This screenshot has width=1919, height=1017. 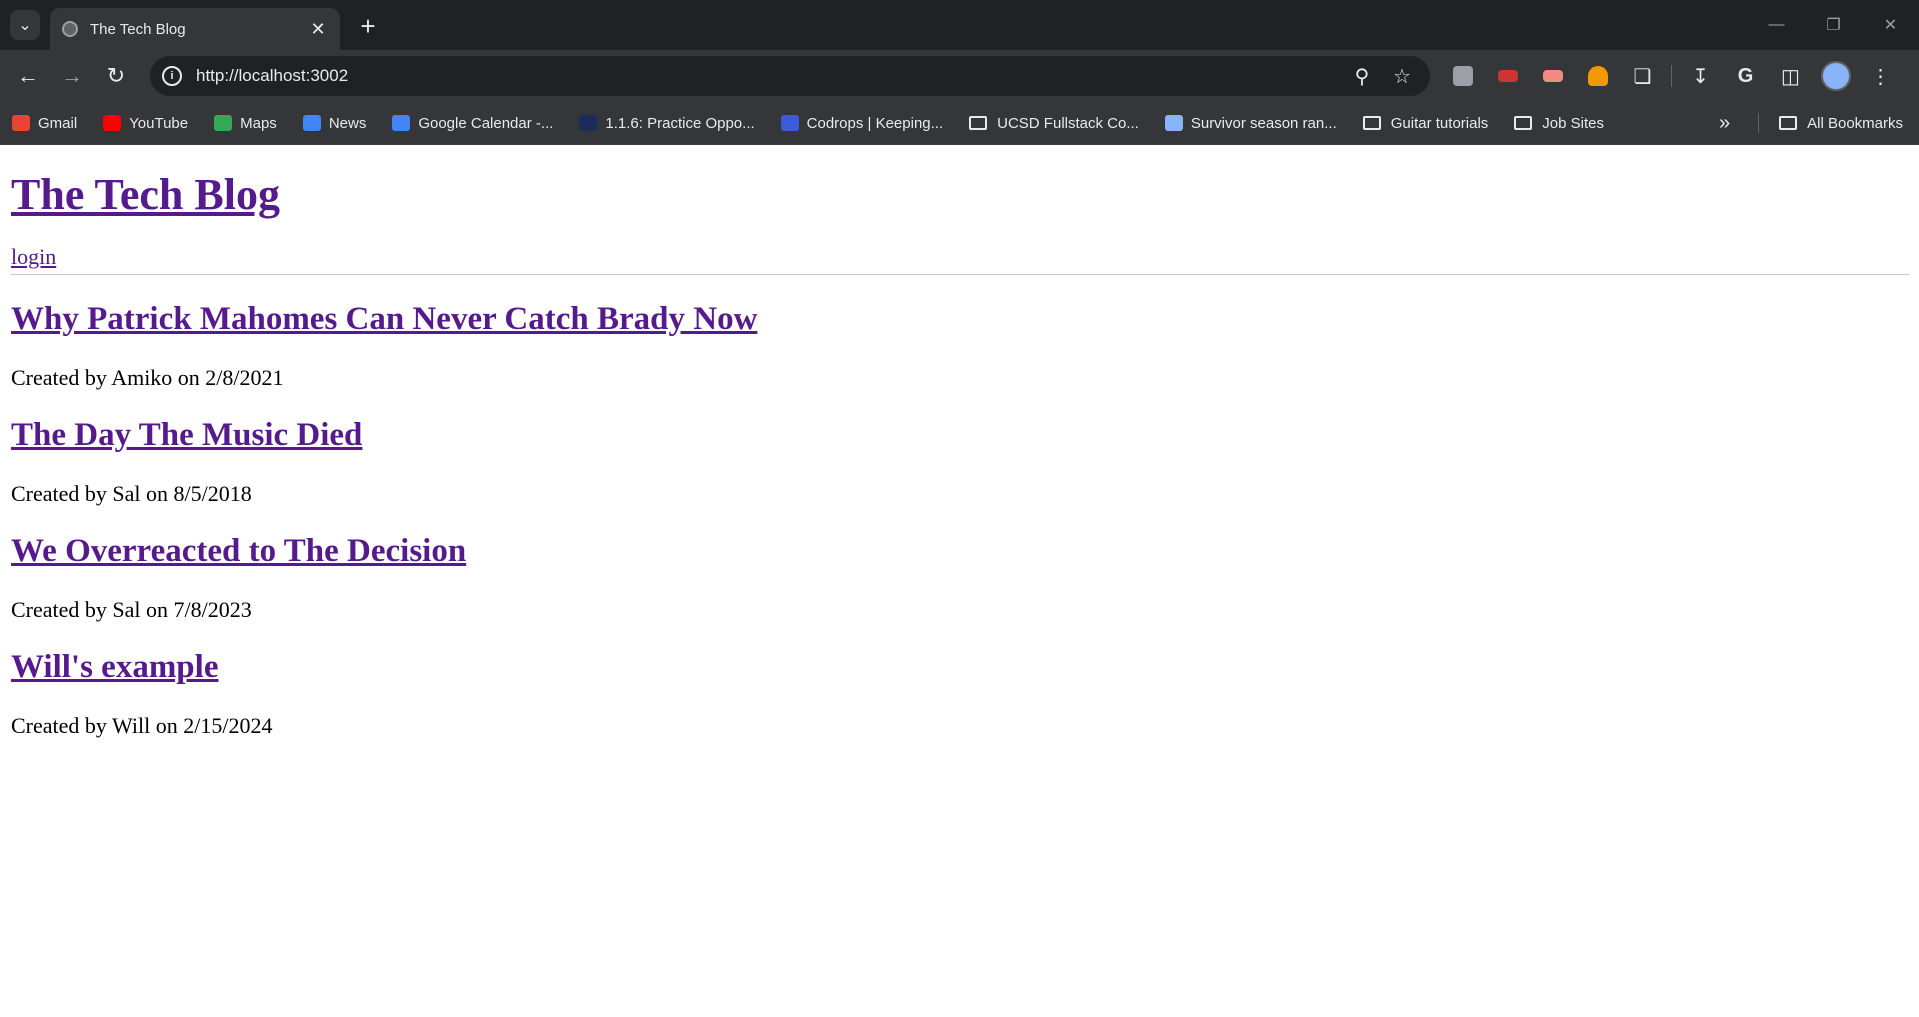 I want to click on news-icon, so click(x=311, y=123).